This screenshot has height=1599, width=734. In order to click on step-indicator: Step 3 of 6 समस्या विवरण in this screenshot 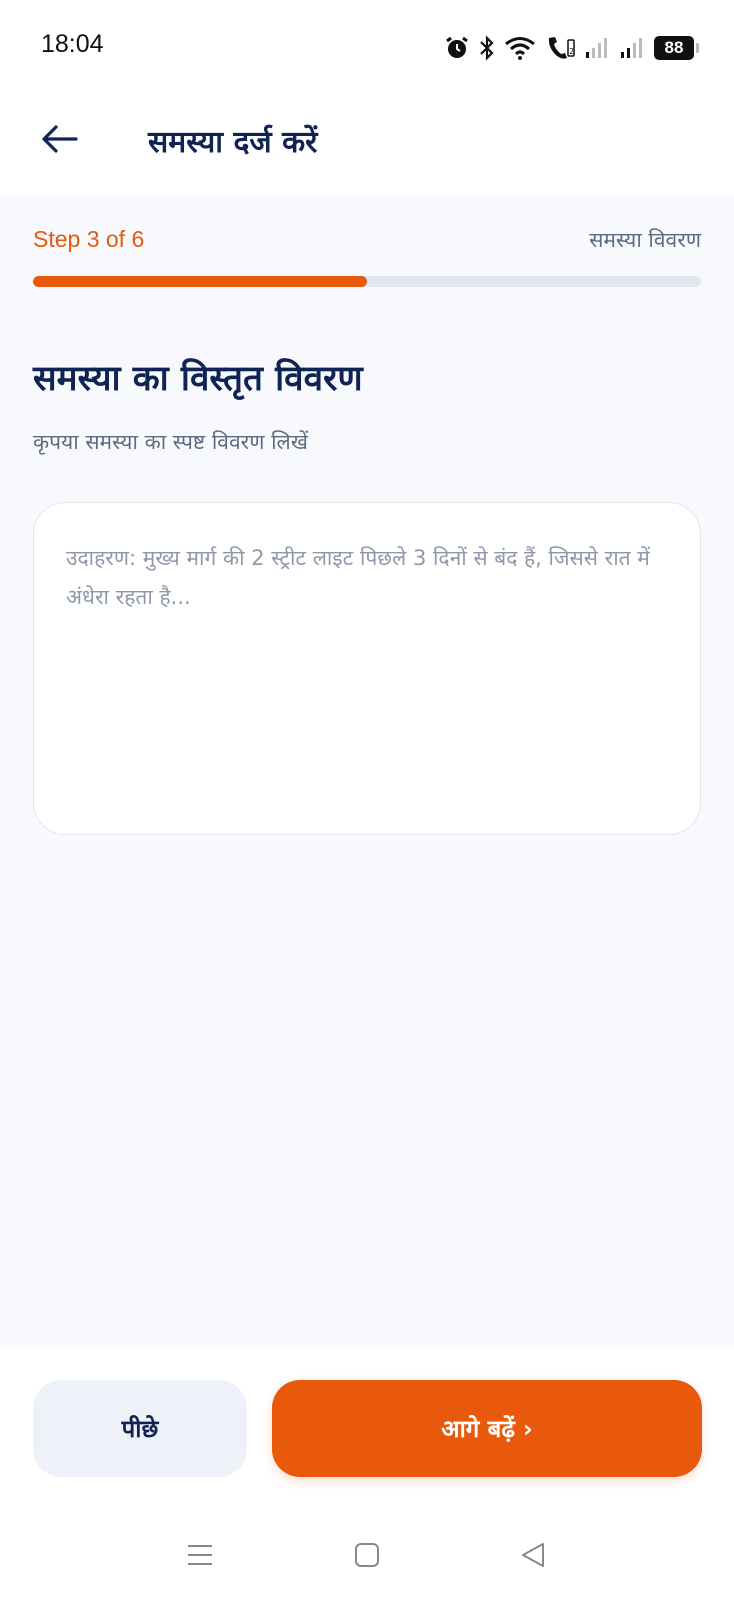, I will do `click(367, 243)`.